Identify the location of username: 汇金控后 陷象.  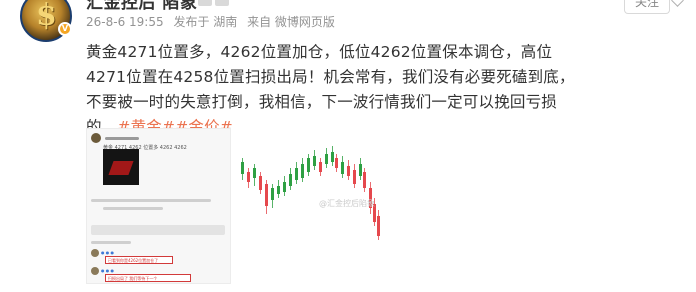
(141, 6).